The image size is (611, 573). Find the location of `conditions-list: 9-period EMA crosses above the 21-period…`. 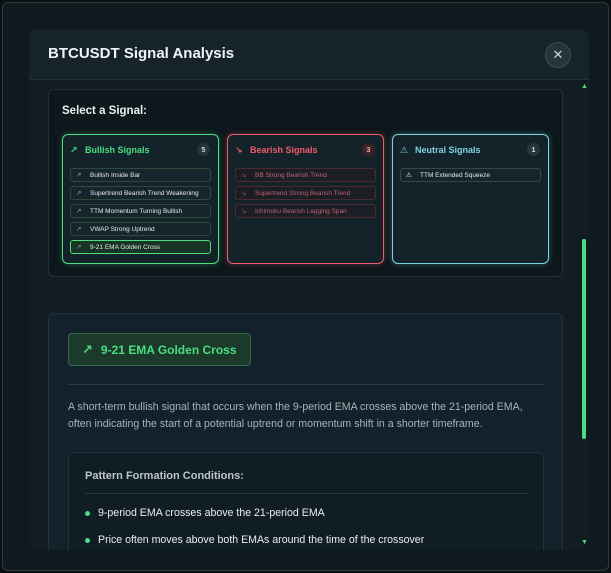

conditions-list: 9-period EMA crosses above the 21-period… is located at coordinates (310, 528).